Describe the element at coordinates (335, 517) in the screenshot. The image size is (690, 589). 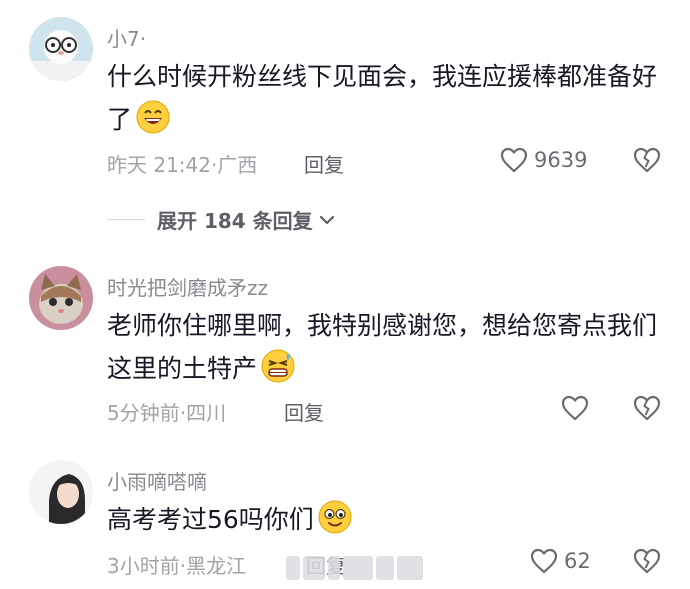
I see `smiling-face-emoji` at that location.